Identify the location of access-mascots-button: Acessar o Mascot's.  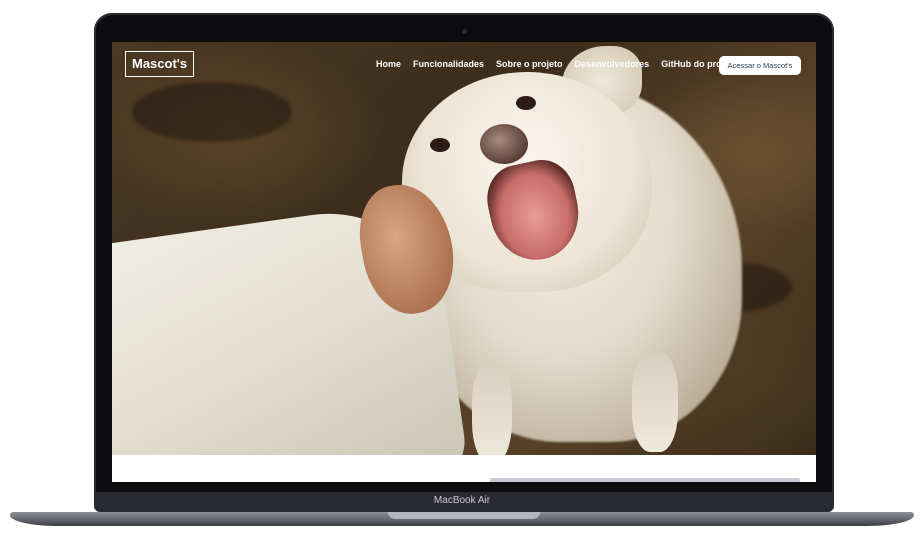
(760, 65).